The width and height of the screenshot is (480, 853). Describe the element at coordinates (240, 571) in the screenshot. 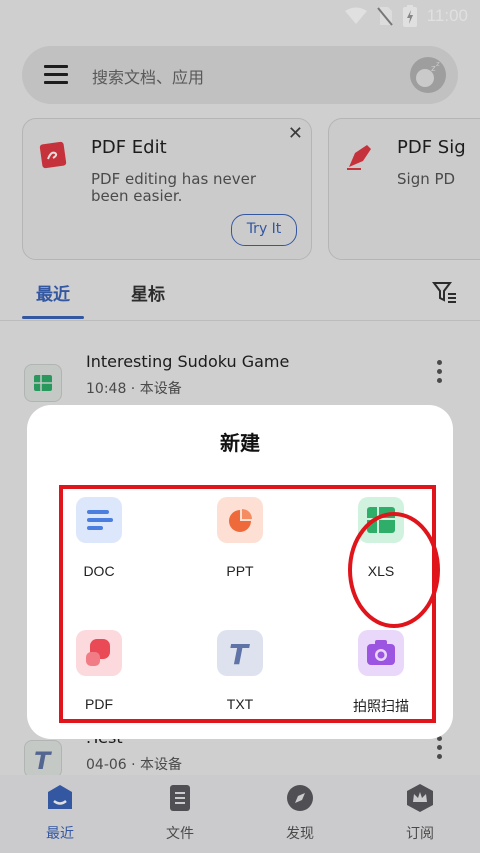

I see `new-item-label: PPT` at that location.